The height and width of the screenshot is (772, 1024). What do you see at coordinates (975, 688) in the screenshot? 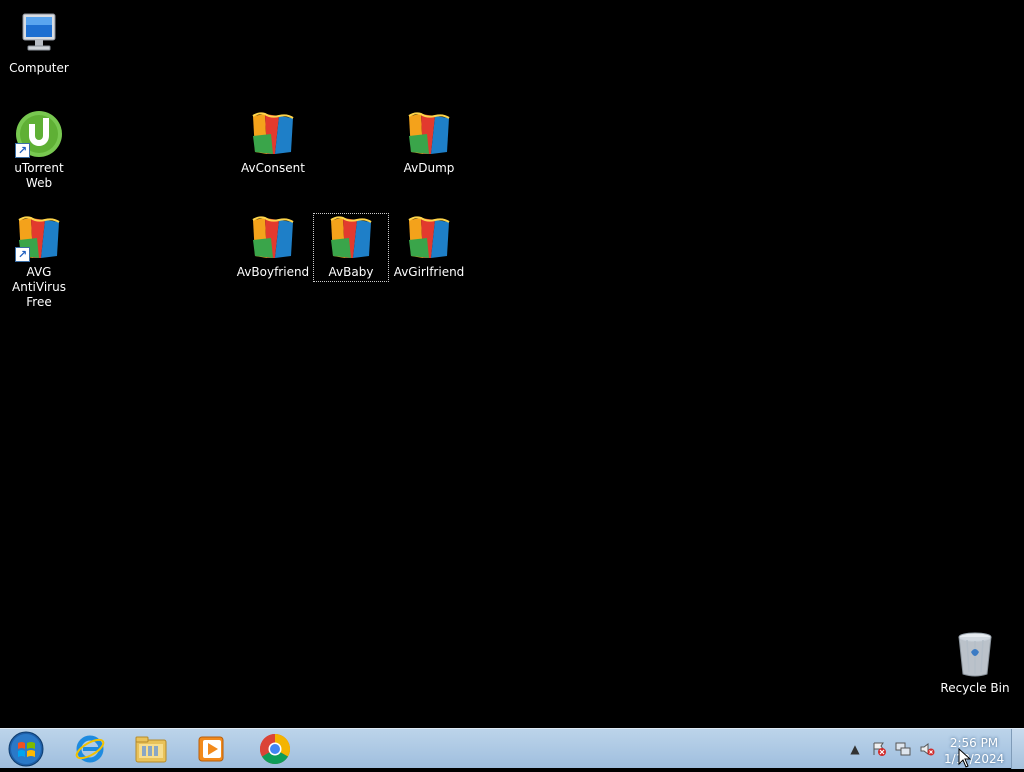
I see `desktop-icon-label: Recycle Bin` at bounding box center [975, 688].